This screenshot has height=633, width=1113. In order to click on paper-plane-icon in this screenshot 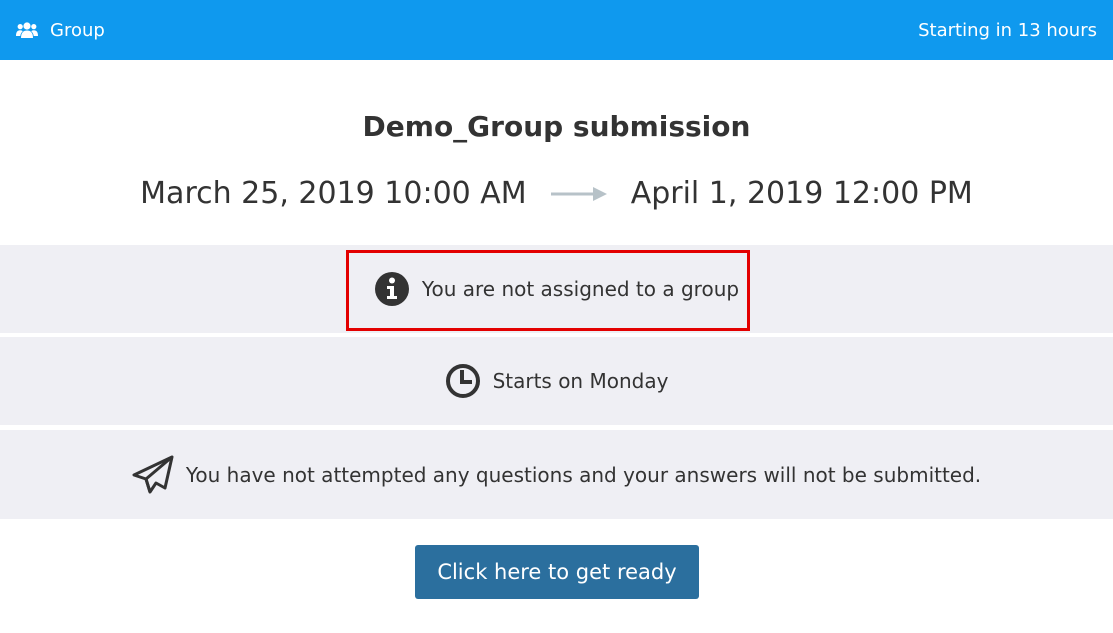, I will do `click(153, 475)`.